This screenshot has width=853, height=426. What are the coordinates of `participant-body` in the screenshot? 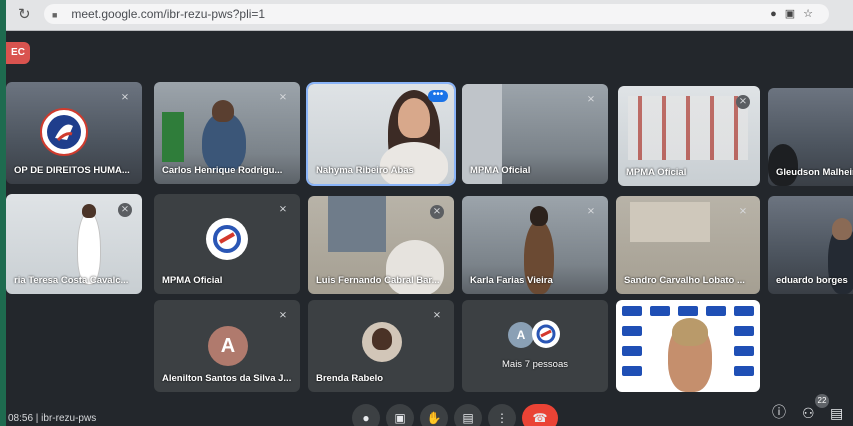 It's located at (414, 163).